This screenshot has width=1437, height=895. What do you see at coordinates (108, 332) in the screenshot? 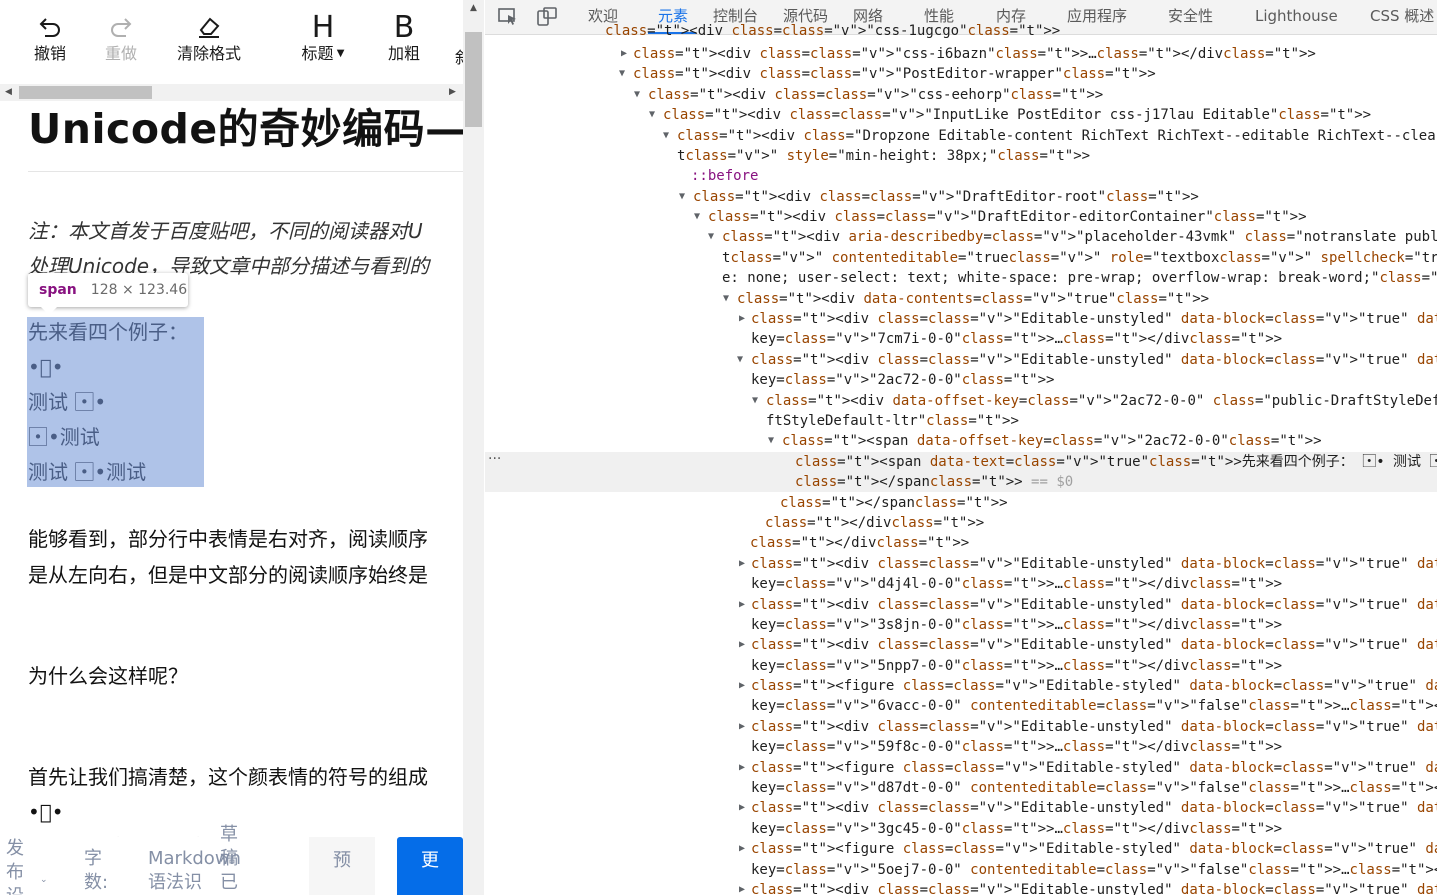
I see `example-line-1: 先来看四个例子：` at bounding box center [108, 332].